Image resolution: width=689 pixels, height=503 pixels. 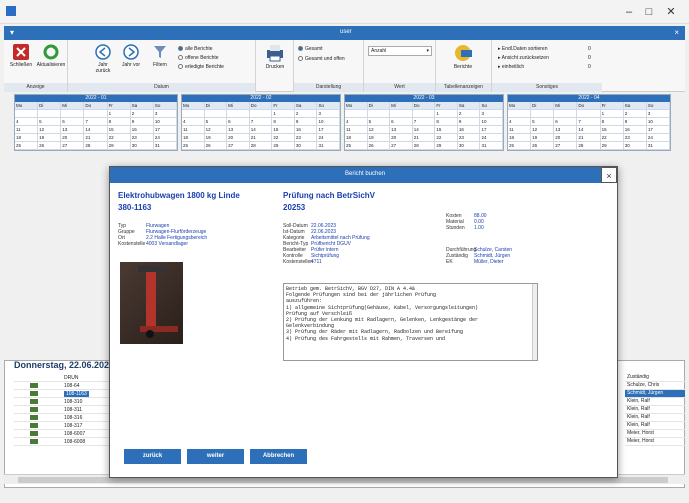 What do you see at coordinates (463, 57) in the screenshot?
I see `reports-button: Berichte` at bounding box center [463, 57].